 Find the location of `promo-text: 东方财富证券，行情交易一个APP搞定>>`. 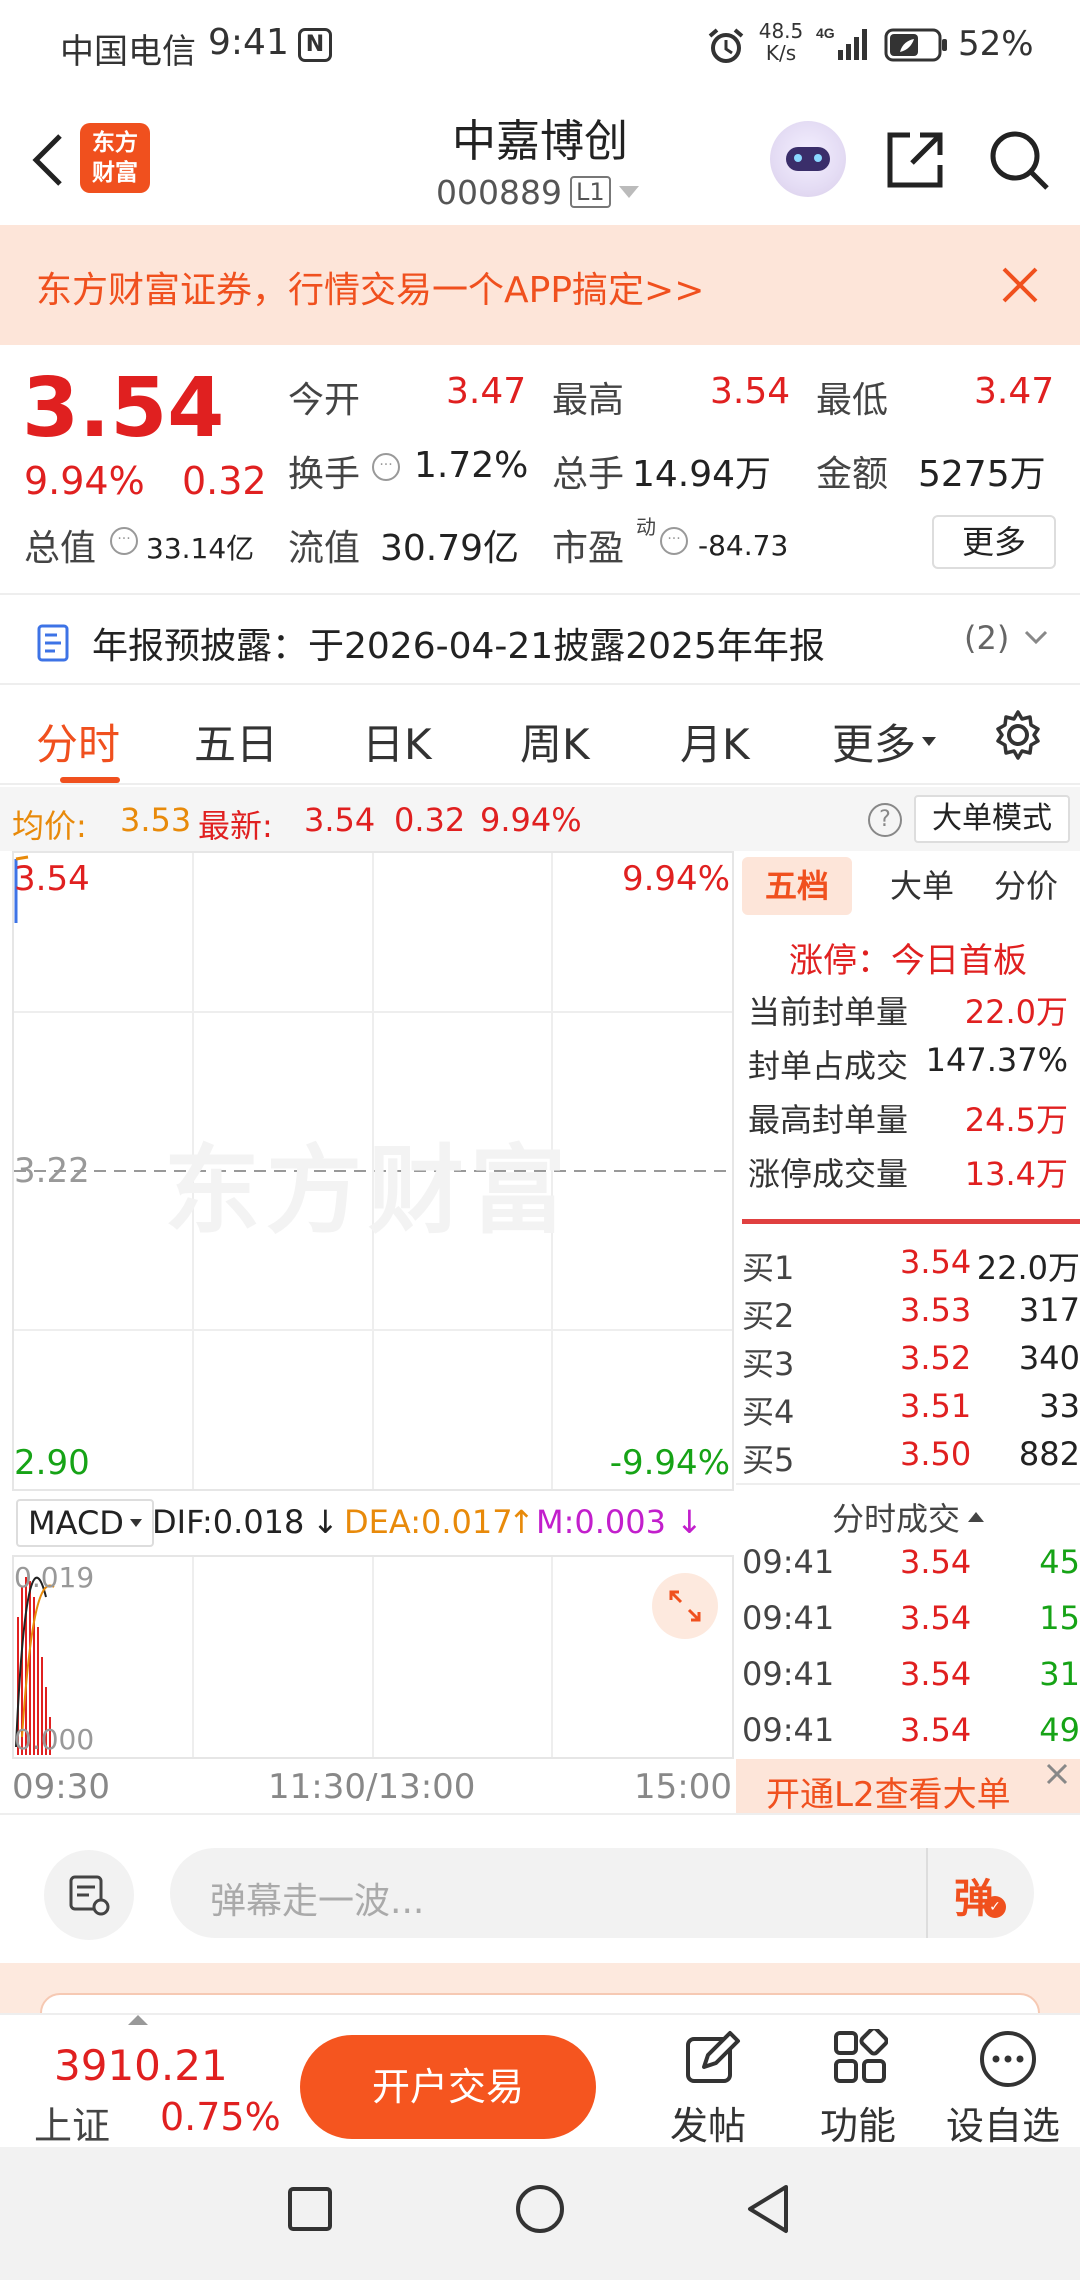

promo-text: 东方财富证券，行情交易一个APP搞定>> is located at coordinates (370, 290).